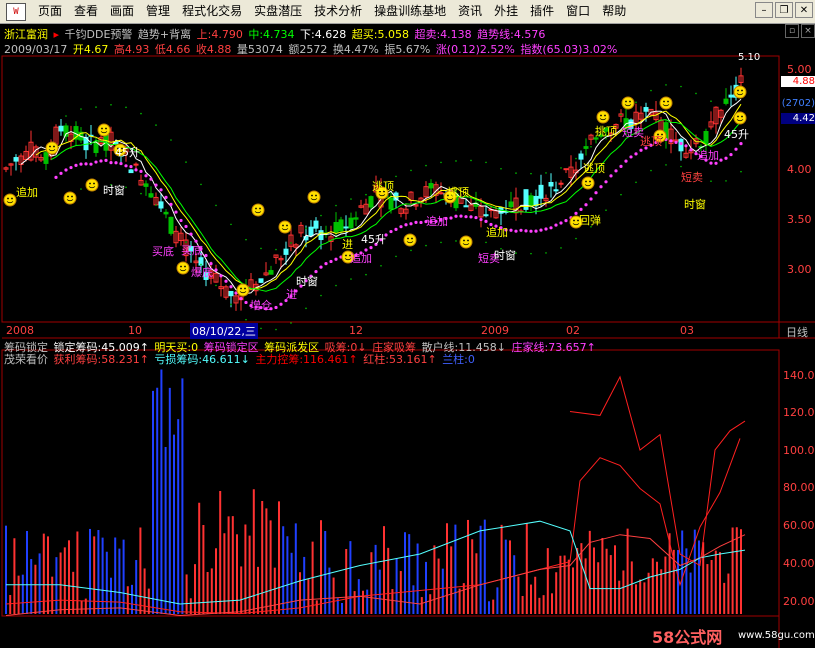 Image resolution: width=815 pixels, height=648 pixels. I want to click on percent-mark: 45升, so click(127, 152).